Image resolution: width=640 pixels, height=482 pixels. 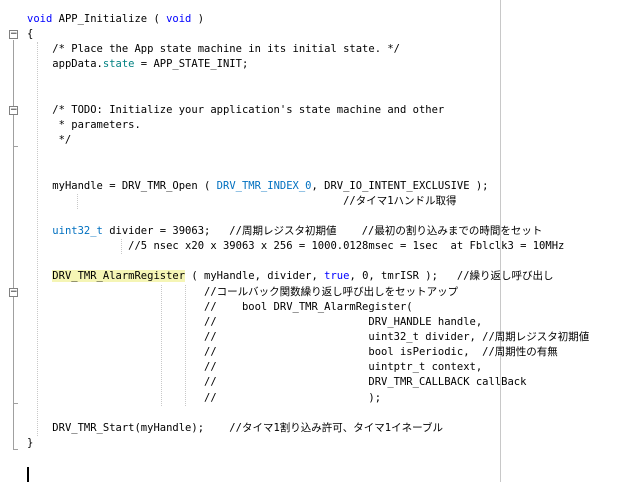 What do you see at coordinates (99, 124) in the screenshot?
I see `code-token: * parameters.` at bounding box center [99, 124].